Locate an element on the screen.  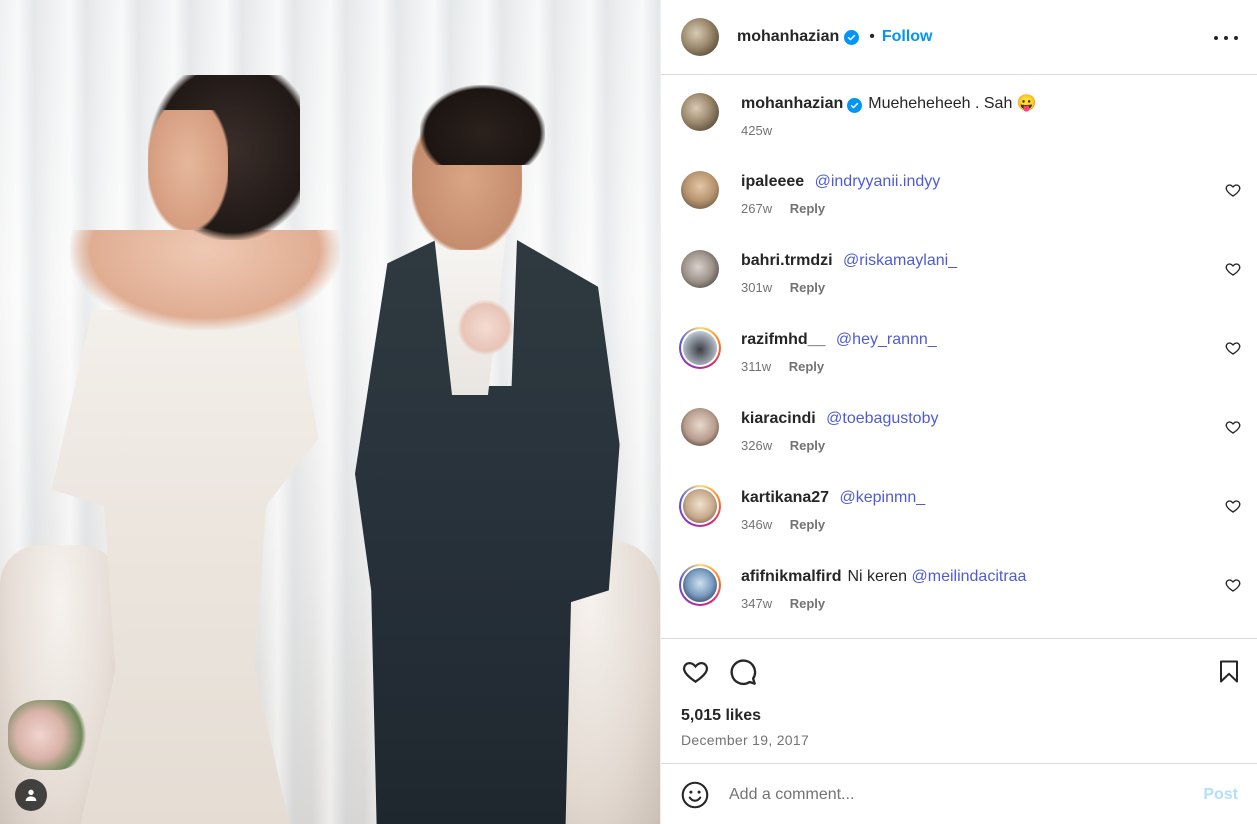
comment-username: afifnikmalfird is located at coordinates (791, 576).